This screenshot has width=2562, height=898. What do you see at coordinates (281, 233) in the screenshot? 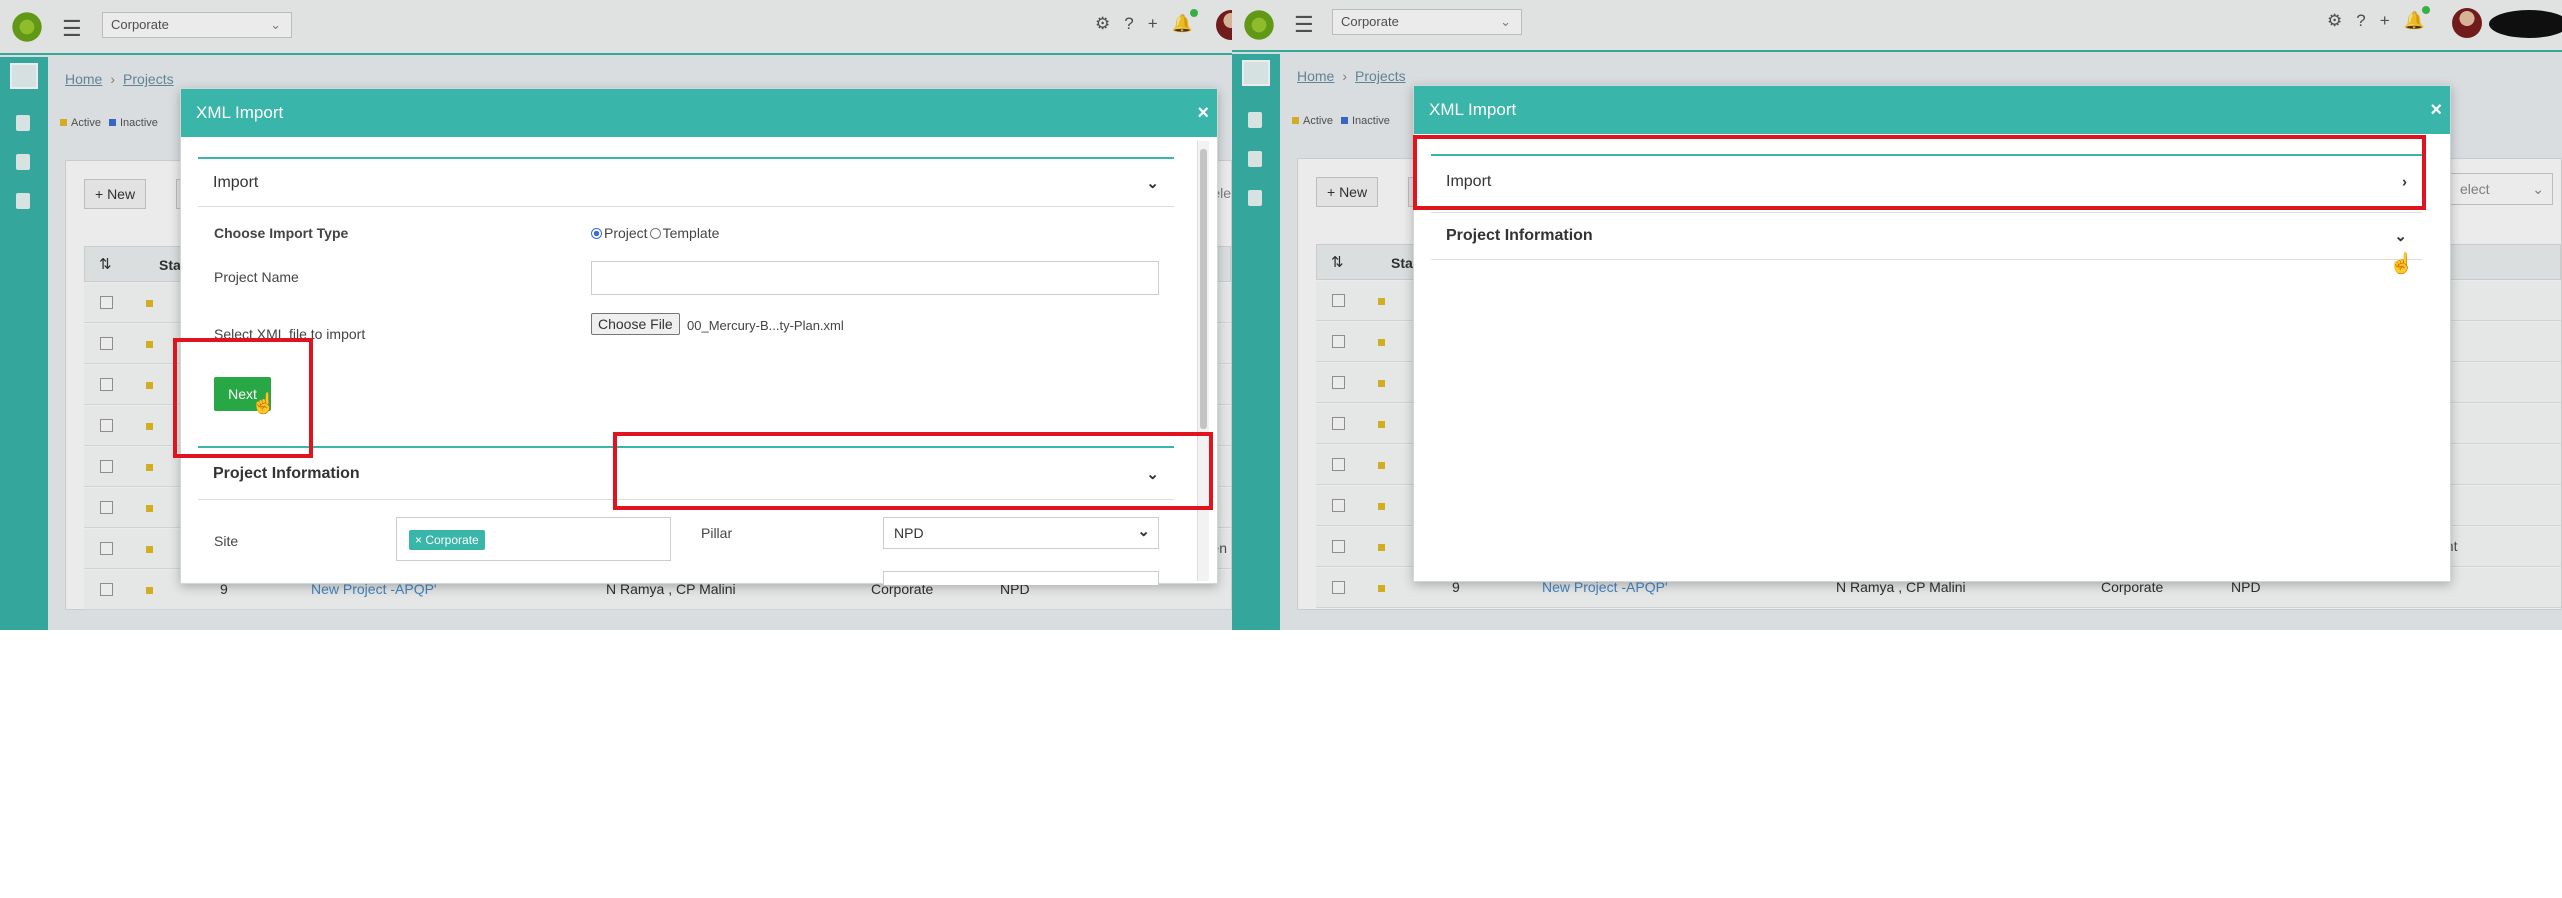
I see `choose-import-type-label: Choose Import Type` at bounding box center [281, 233].